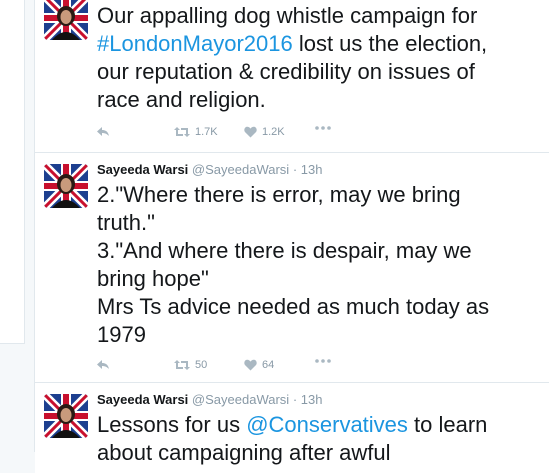 The height and width of the screenshot is (473, 549). Describe the element at coordinates (327, 424) in the screenshot. I see `mention-link: @Conservatives` at that location.